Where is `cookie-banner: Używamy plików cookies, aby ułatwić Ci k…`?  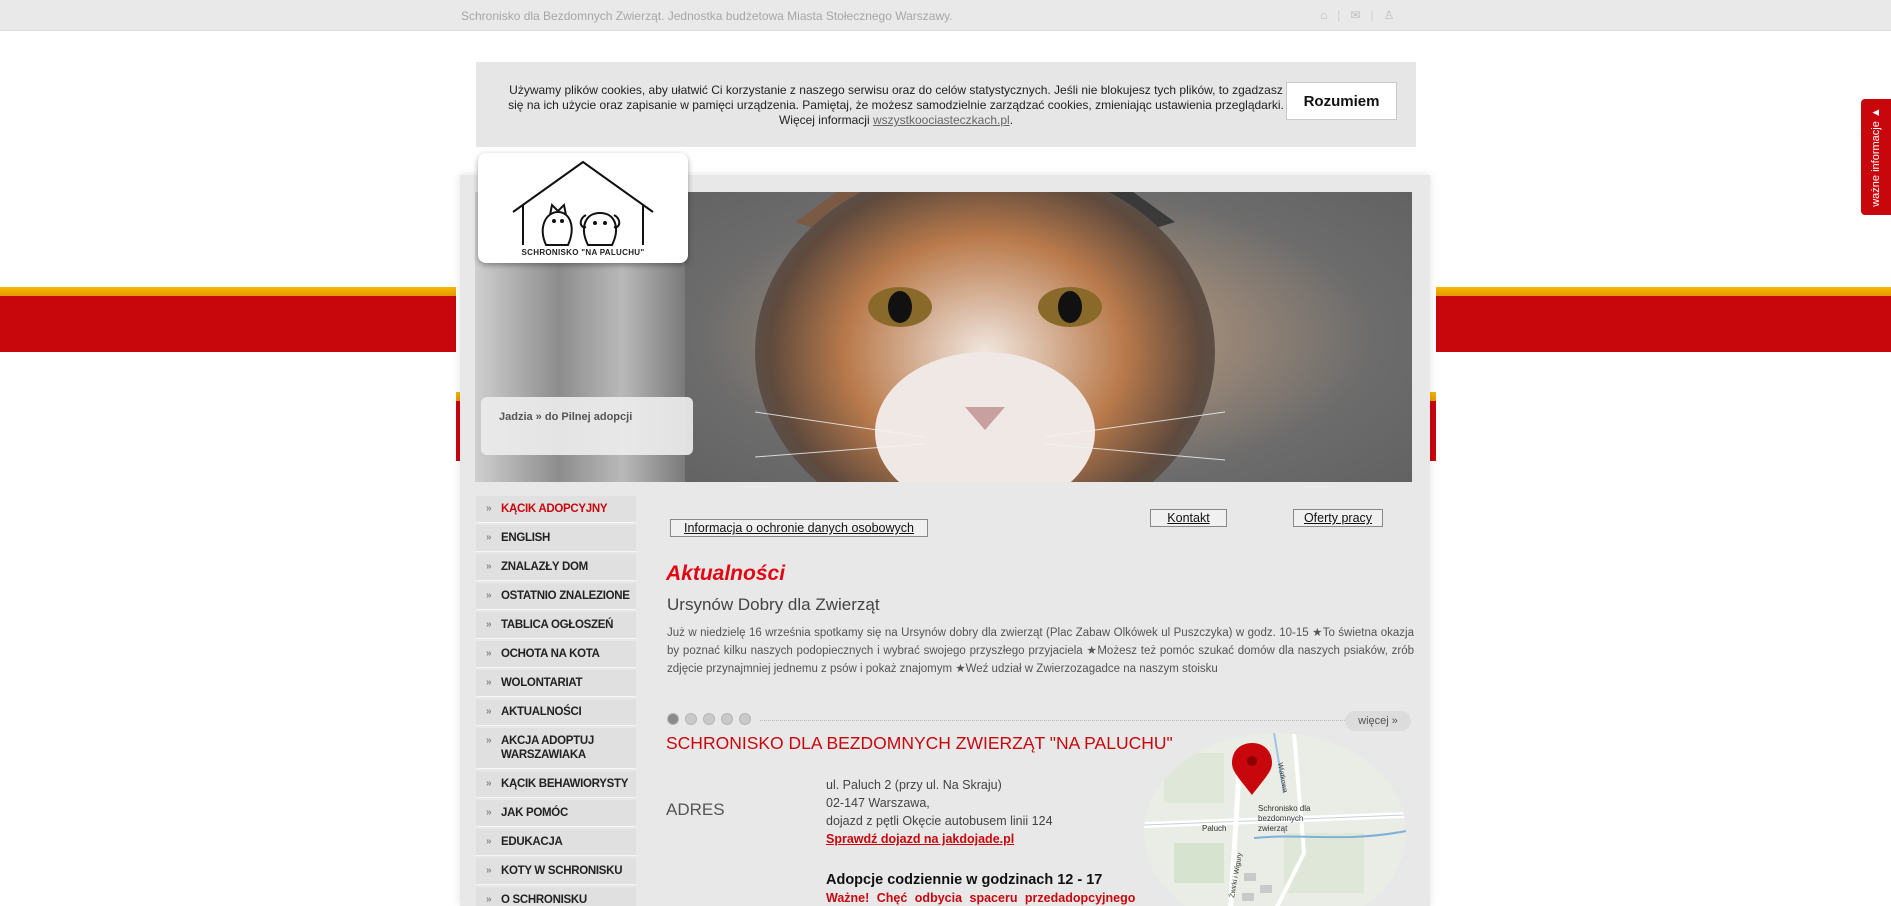 cookie-banner: Używamy plików cookies, aby ułatwić Ci k… is located at coordinates (946, 104).